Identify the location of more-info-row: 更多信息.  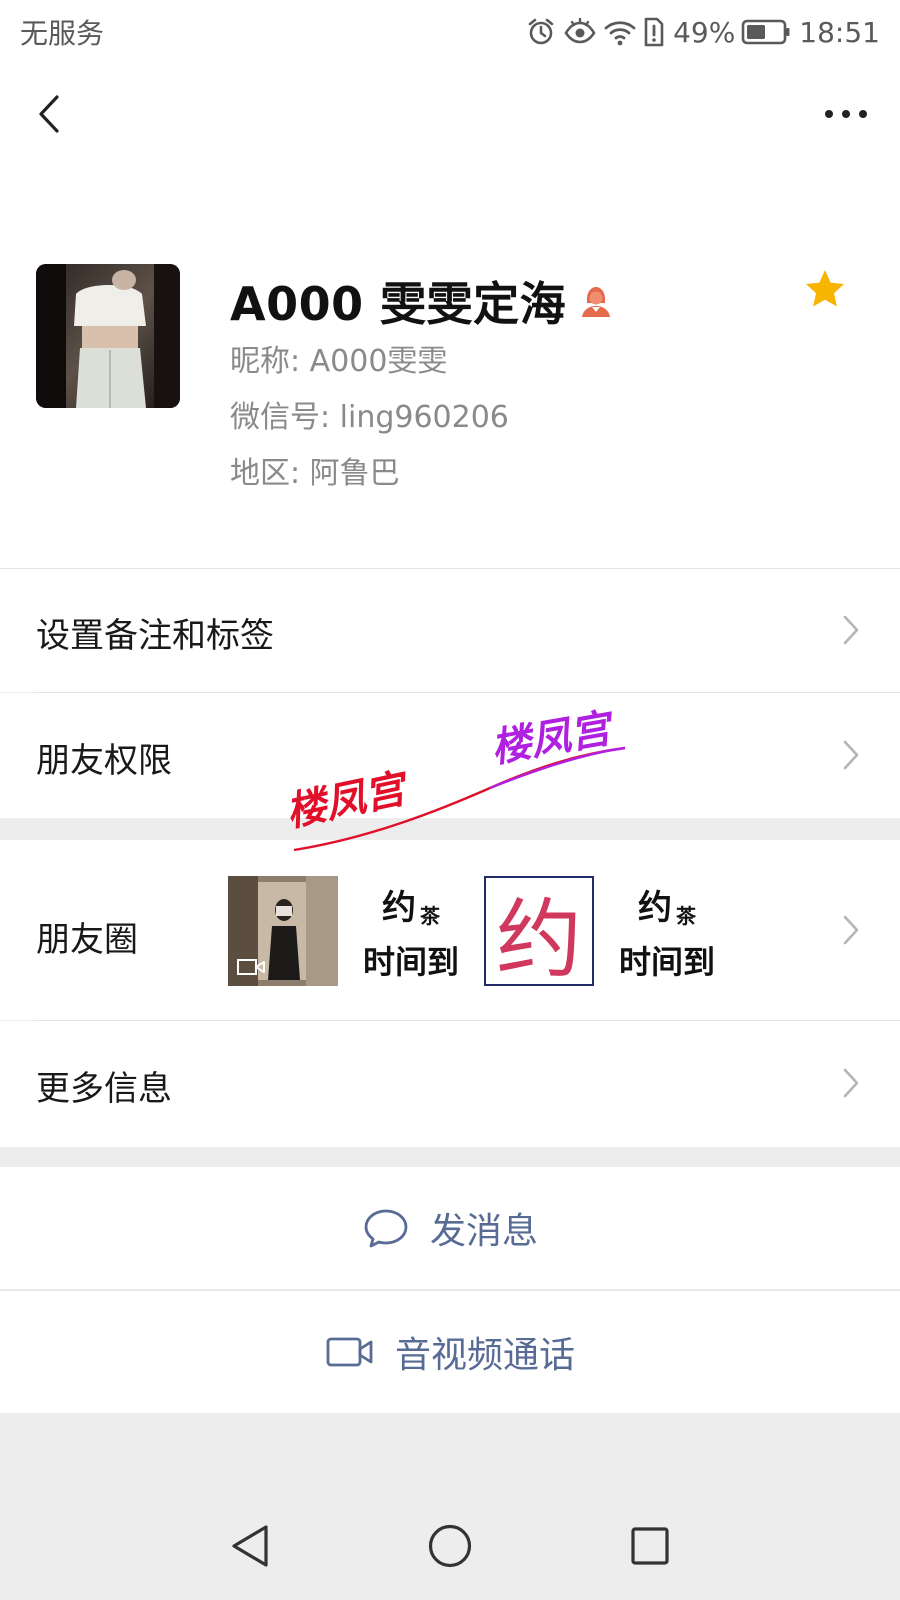
(450, 1084).